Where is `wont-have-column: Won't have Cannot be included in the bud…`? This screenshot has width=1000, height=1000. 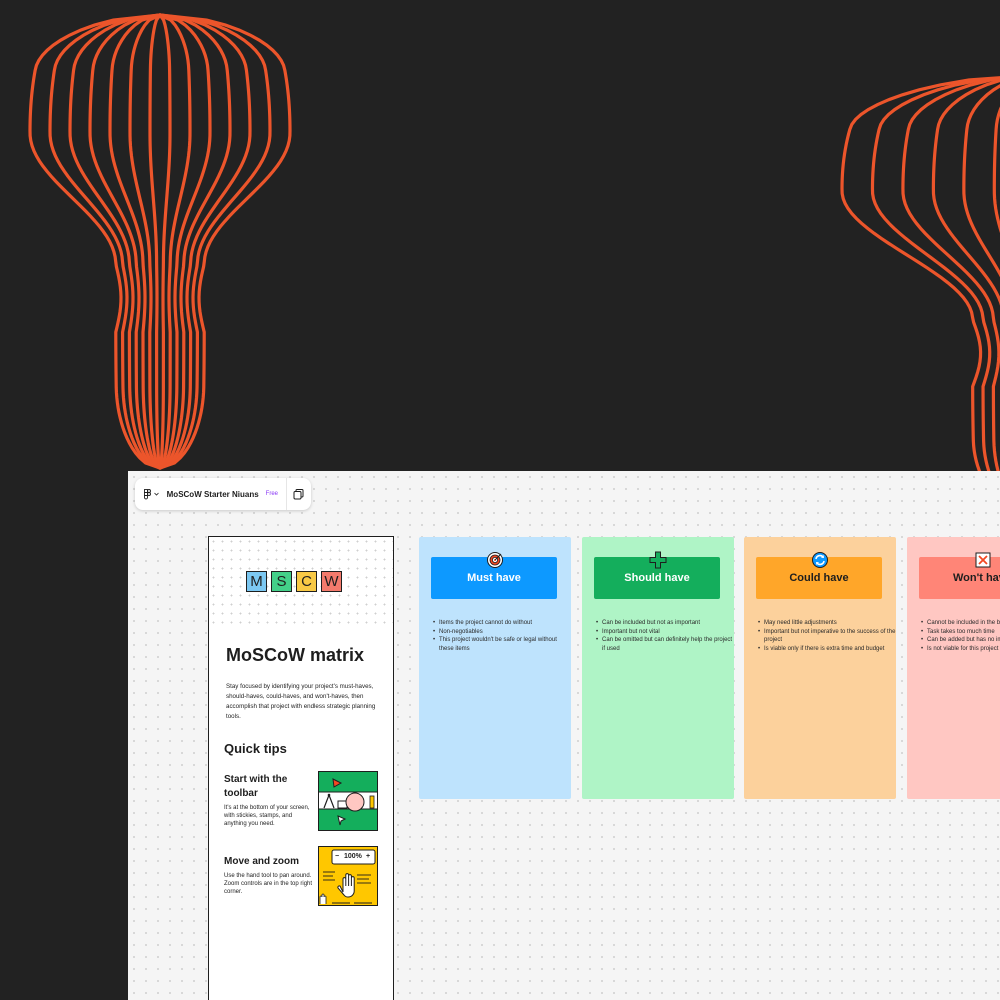
wont-have-column: Won't have Cannot be included in the bud… is located at coordinates (953, 668).